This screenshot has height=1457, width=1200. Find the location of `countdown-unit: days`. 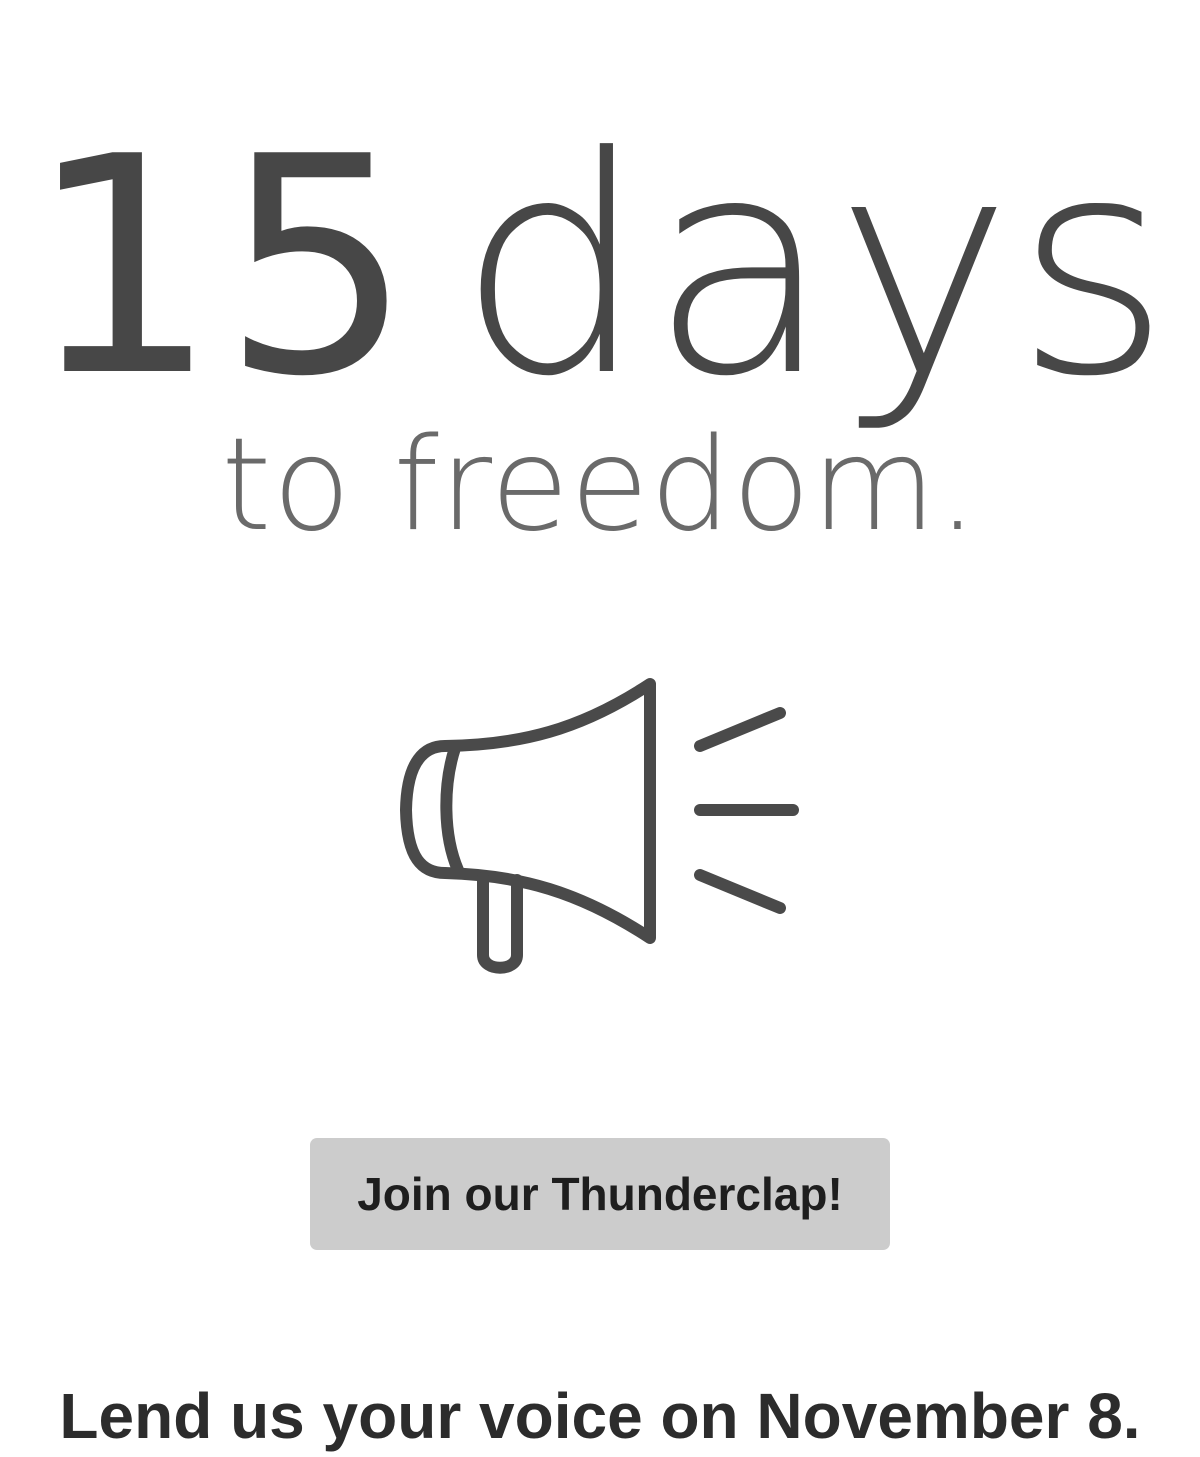

countdown-unit: days is located at coordinates (814, 267).